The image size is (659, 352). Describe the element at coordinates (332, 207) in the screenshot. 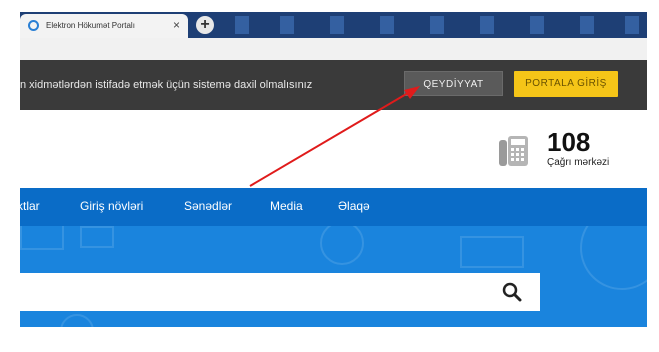

I see `main-nav: ktlar Giriş növləri Sənədlər Media Əlaqə` at that location.